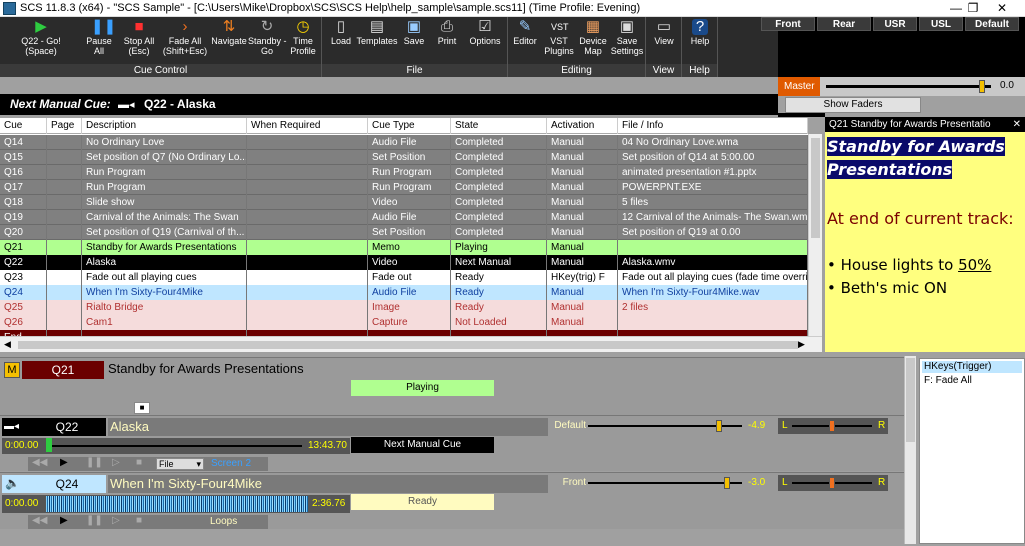  What do you see at coordinates (185, 41) in the screenshot?
I see `fade-all-button: › Fade All (Shift+Esc)` at bounding box center [185, 41].